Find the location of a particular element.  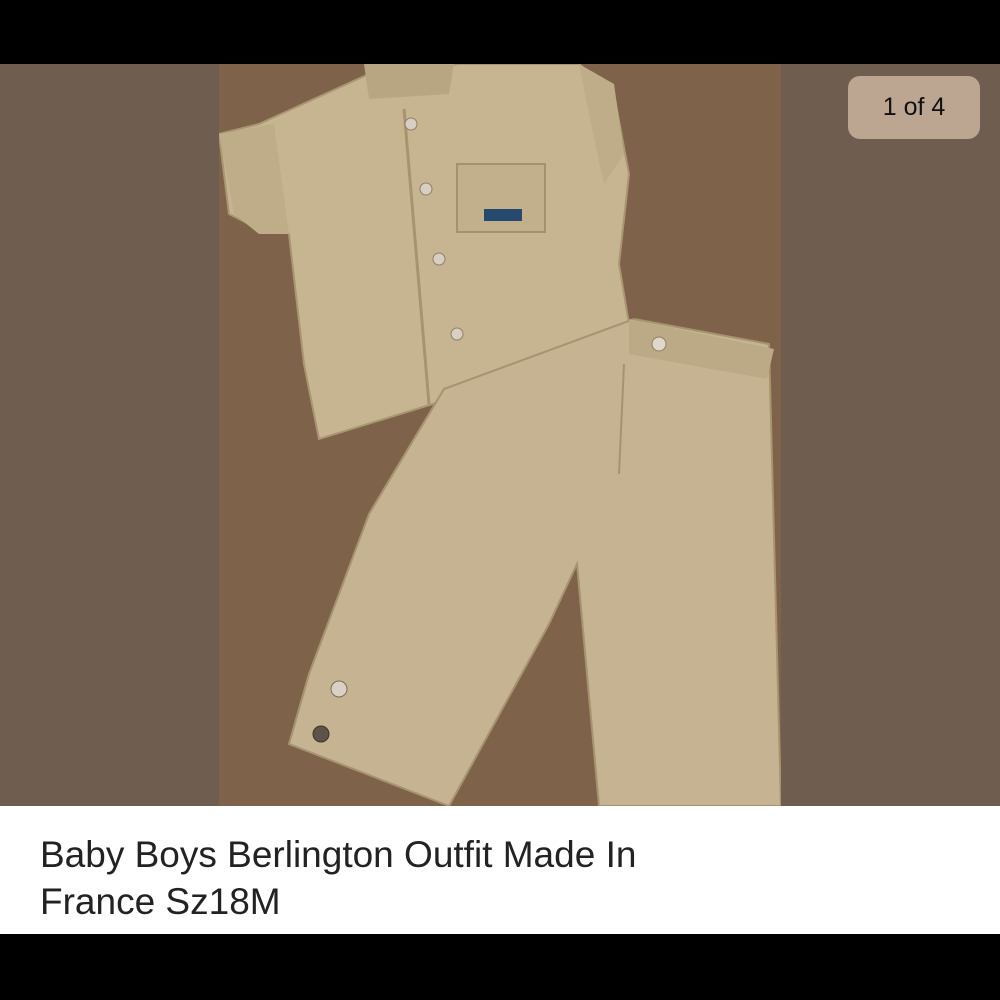

top-black-bar is located at coordinates (500, 32).